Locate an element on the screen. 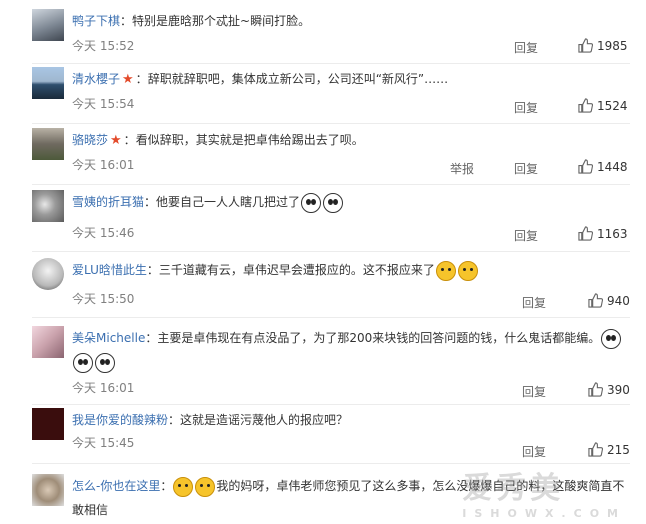 The image size is (646, 524). username-link: 爱LU晗惜此生 is located at coordinates (109, 270).